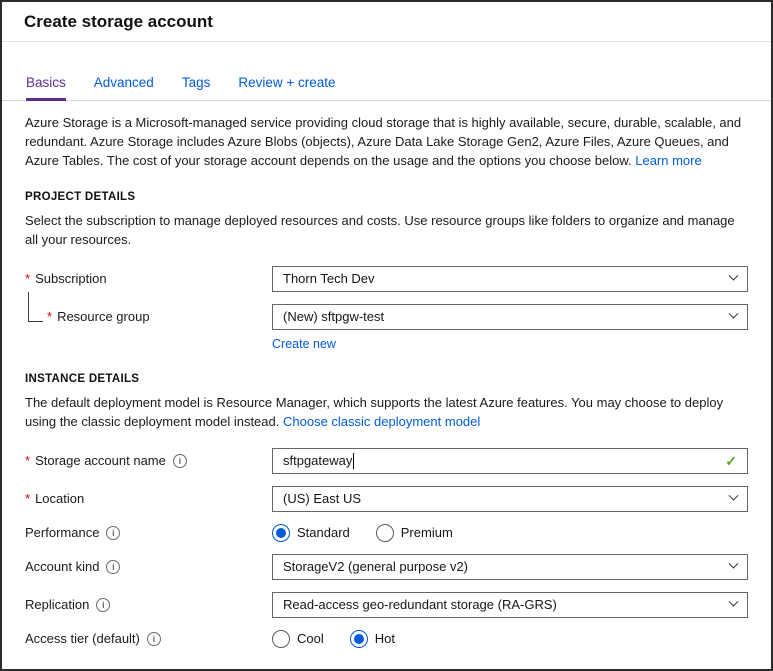 The width and height of the screenshot is (773, 671). I want to click on subscription-select: Thorn Tech Dev, so click(510, 278).